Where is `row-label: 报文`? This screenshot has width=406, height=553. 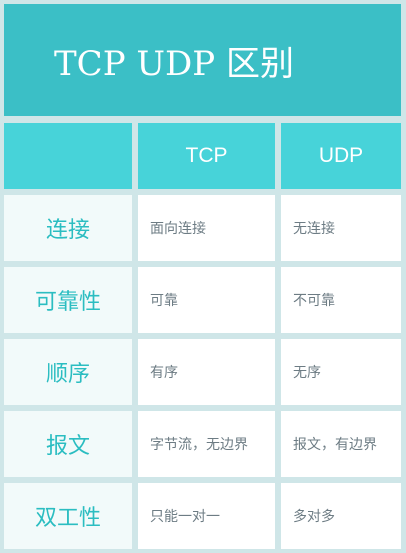
row-label: 报文 is located at coordinates (68, 444).